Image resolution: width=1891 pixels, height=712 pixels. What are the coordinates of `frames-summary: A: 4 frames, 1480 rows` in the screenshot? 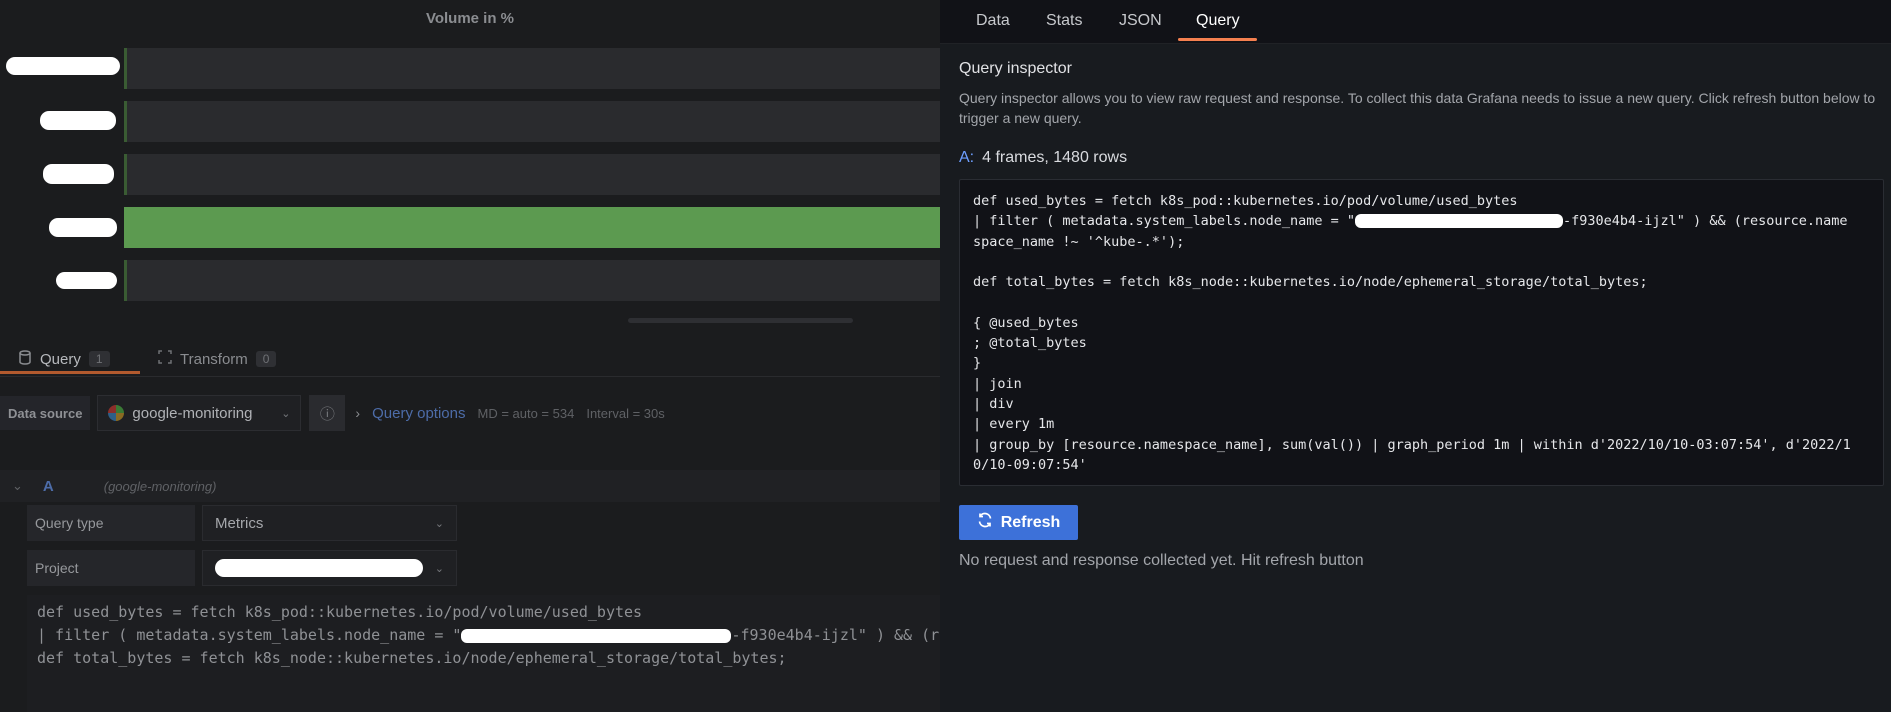 It's located at (1043, 158).